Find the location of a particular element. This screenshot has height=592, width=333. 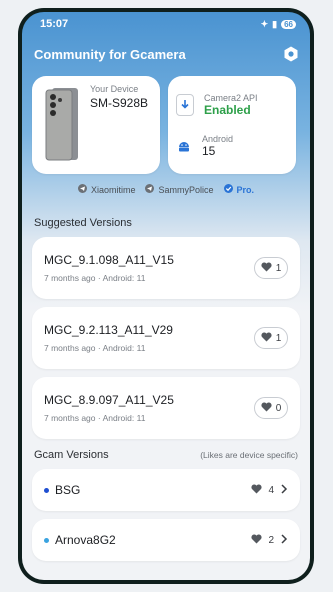

battery-badge: 66 is located at coordinates (288, 24).